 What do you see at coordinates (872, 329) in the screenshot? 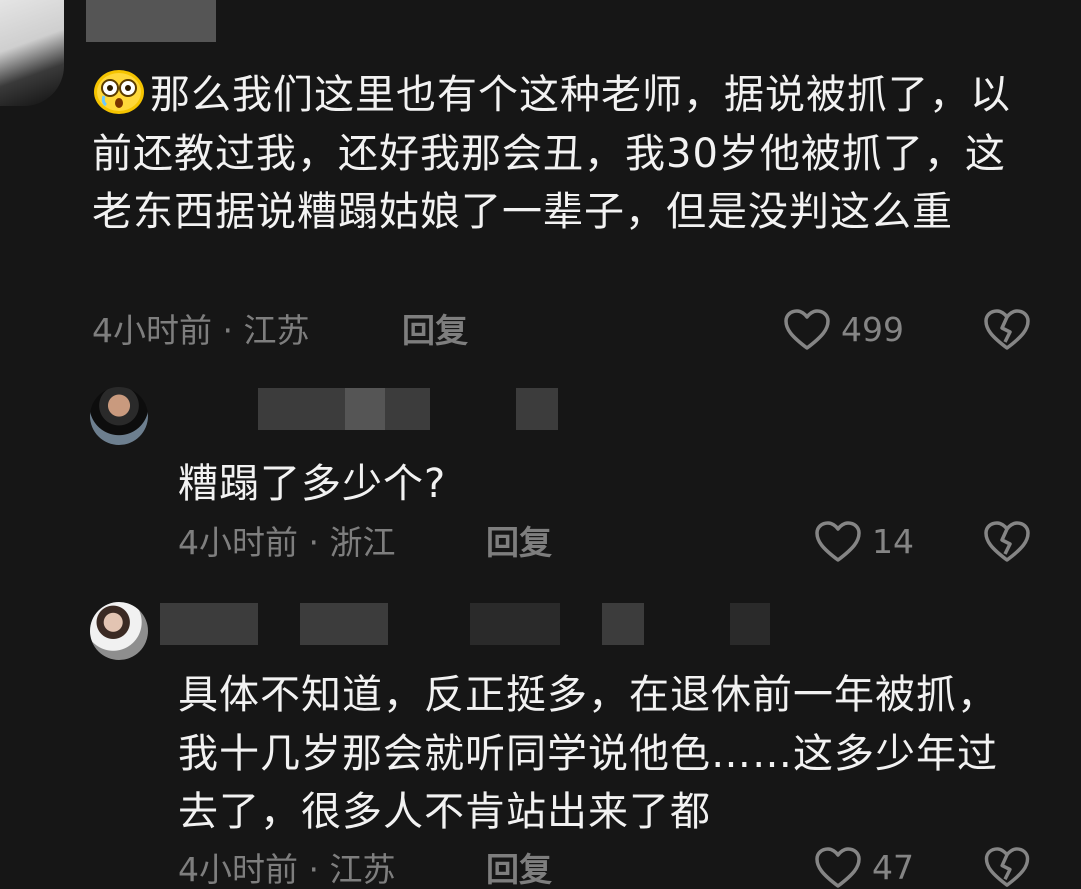
I see `like-count: 499` at bounding box center [872, 329].